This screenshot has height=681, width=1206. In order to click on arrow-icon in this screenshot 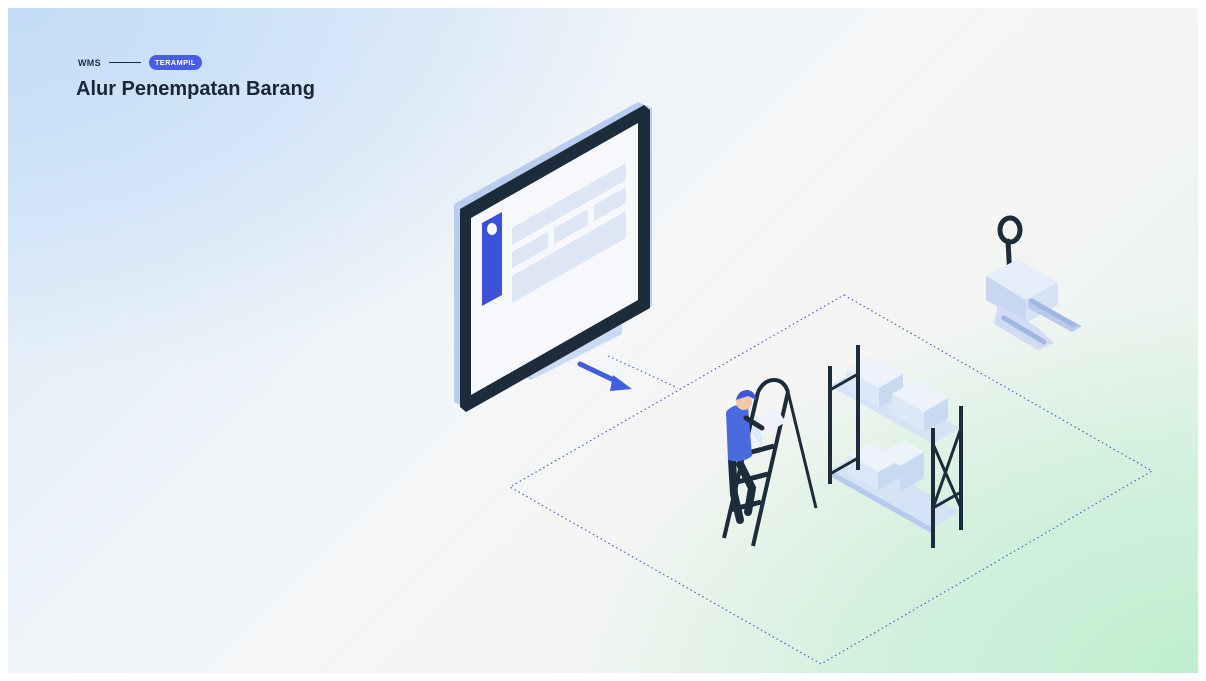, I will do `click(604, 376)`.